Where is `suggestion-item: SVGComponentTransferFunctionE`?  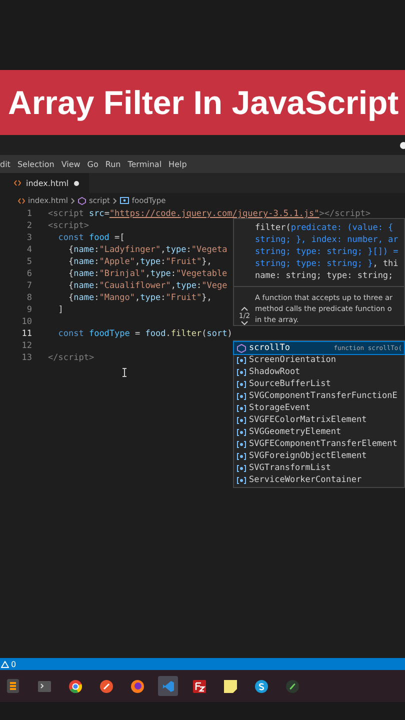 suggestion-item: SVGComponentTransferFunctionE is located at coordinates (319, 396).